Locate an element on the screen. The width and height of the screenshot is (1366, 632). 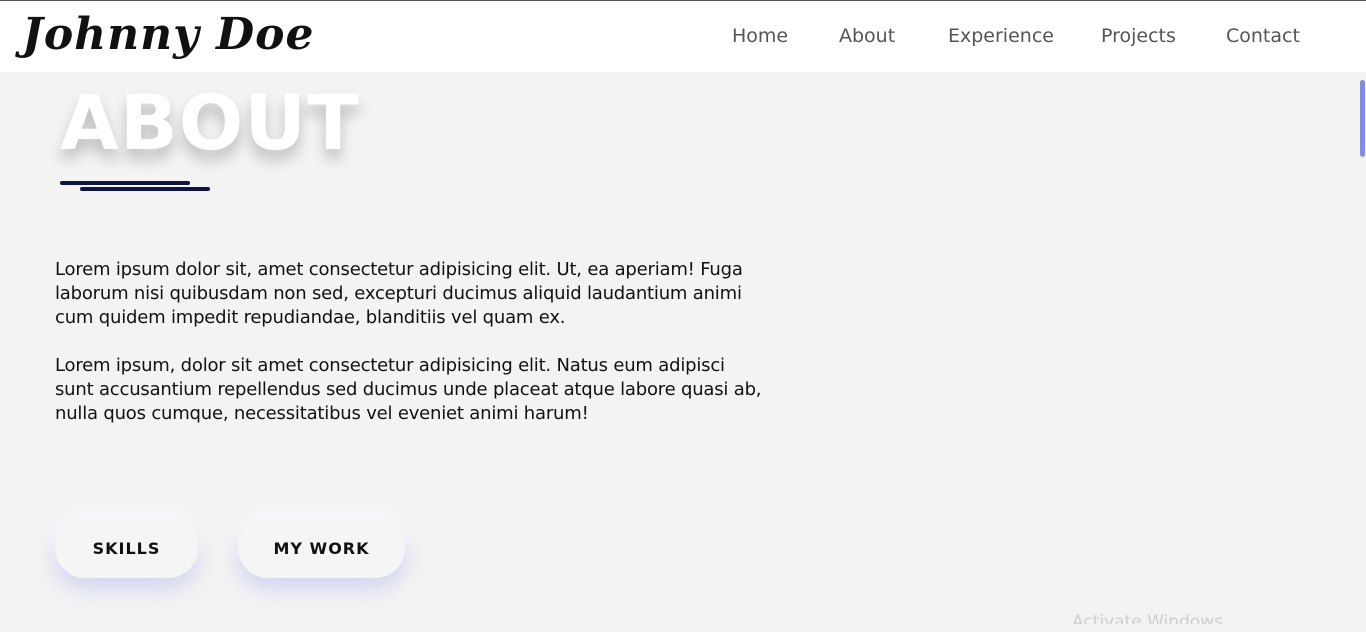
nav-item-experience: Experience is located at coordinates (1001, 36).